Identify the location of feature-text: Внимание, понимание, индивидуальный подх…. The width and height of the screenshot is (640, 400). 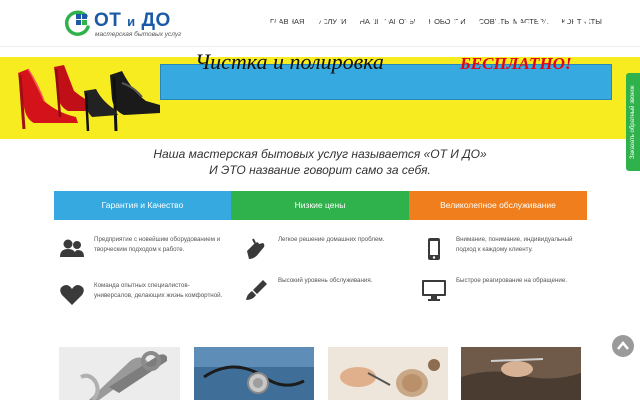
(514, 244).